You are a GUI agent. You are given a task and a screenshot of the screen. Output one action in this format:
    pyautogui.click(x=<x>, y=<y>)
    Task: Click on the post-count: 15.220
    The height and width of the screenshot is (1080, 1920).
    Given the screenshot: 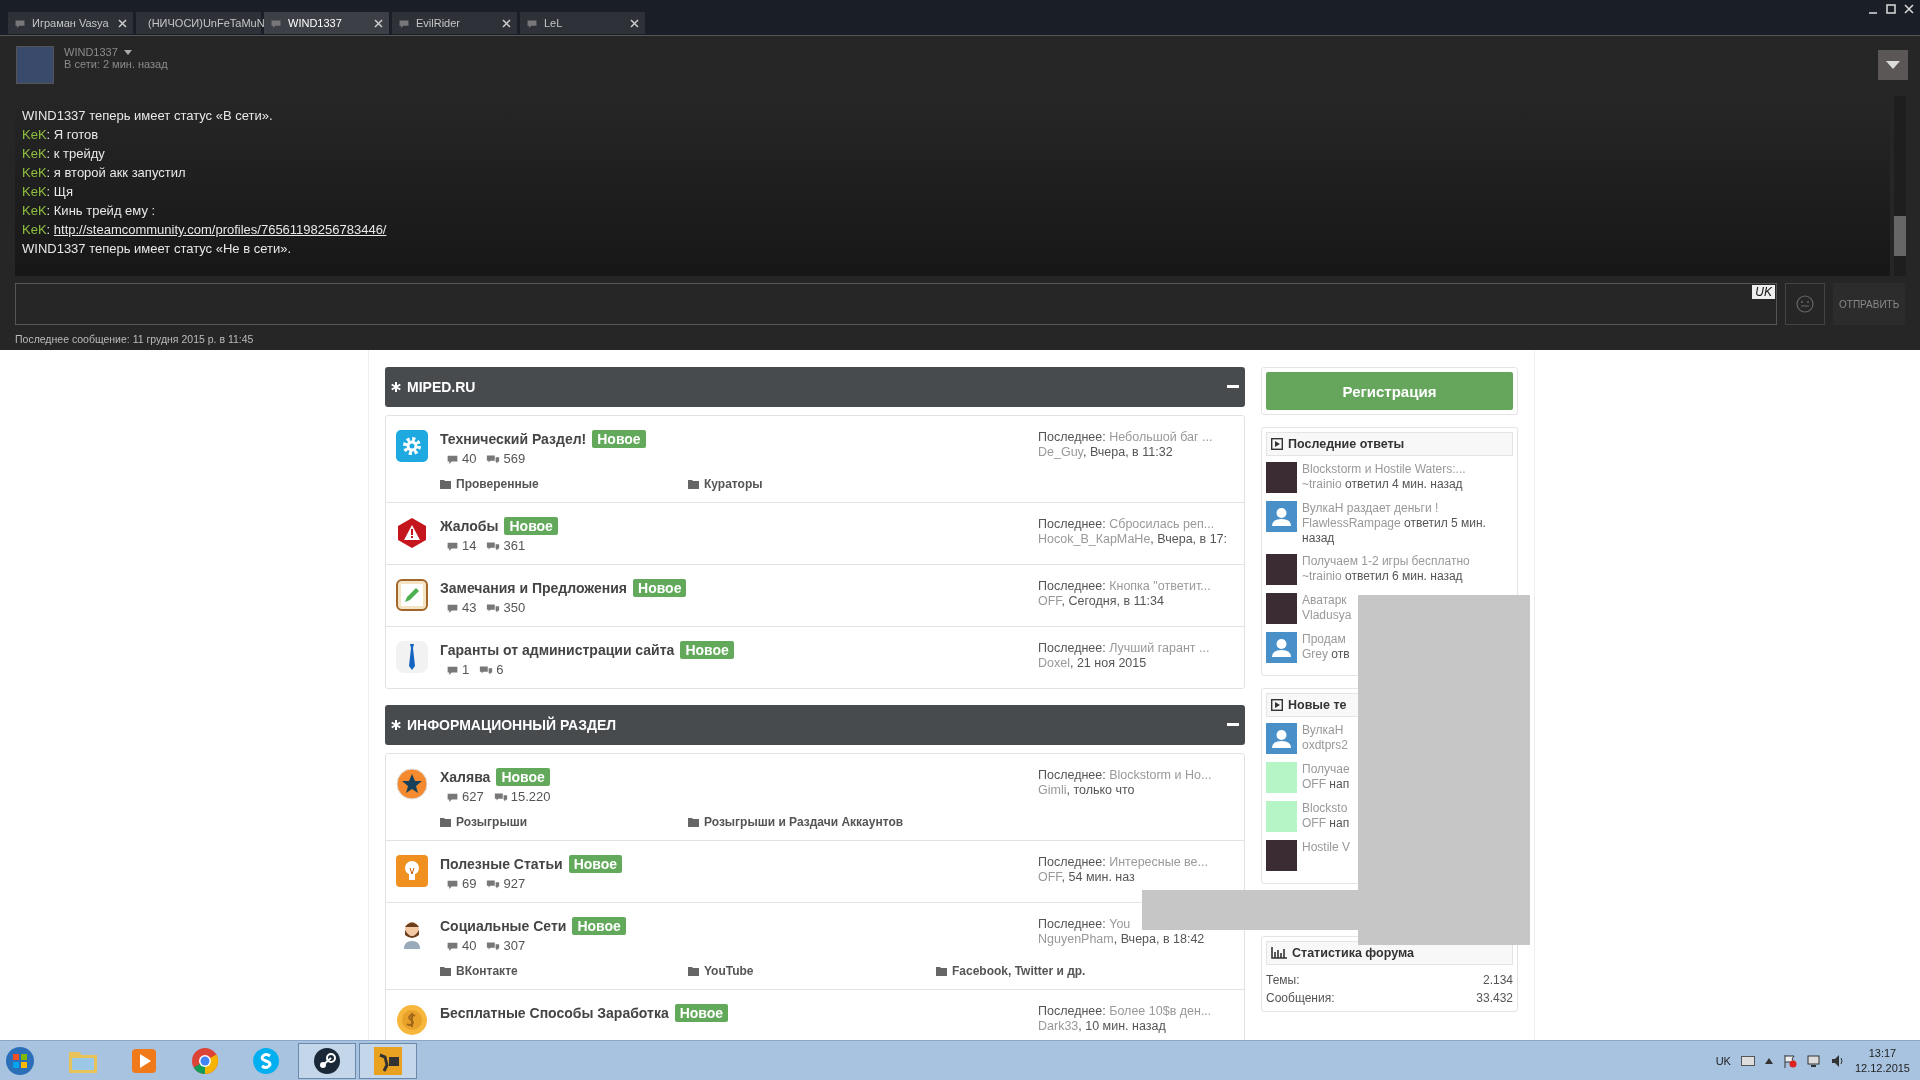 What is the action you would take?
    pyautogui.click(x=530, y=796)
    